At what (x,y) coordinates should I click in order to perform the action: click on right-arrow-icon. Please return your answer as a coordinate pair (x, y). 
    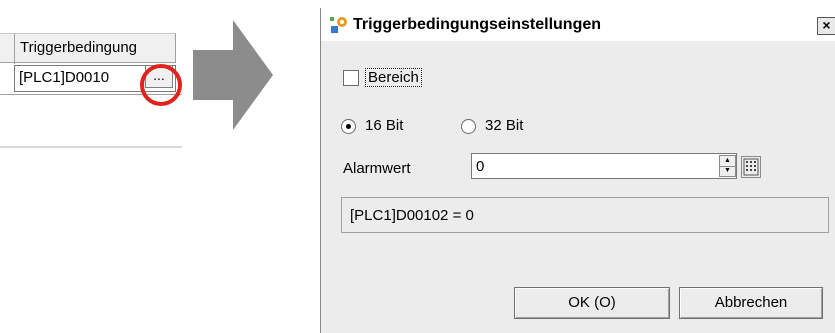
    Looking at the image, I should click on (233, 75).